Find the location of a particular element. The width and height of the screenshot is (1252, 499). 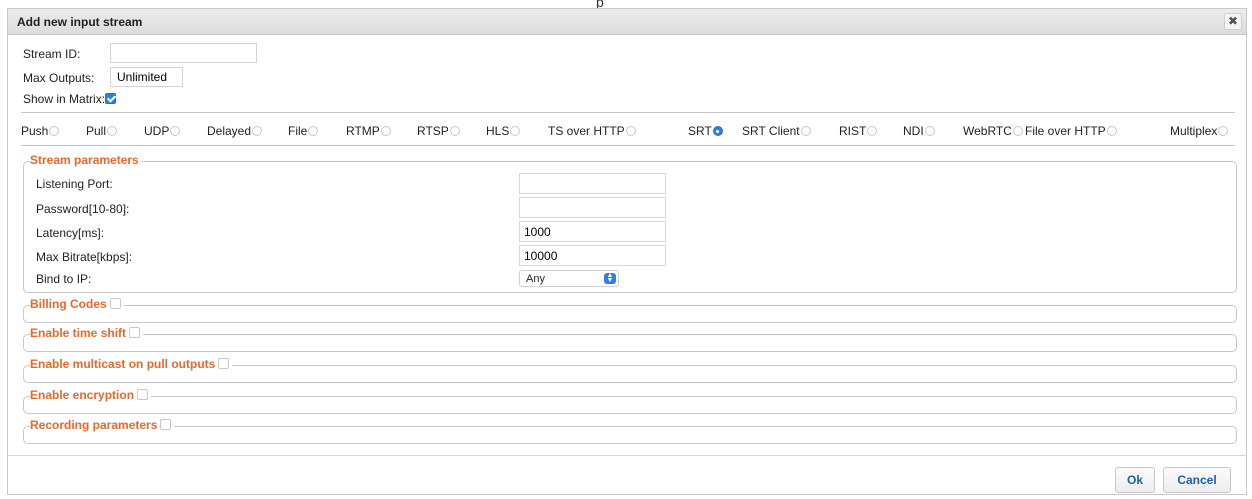

latency-input is located at coordinates (592, 231).